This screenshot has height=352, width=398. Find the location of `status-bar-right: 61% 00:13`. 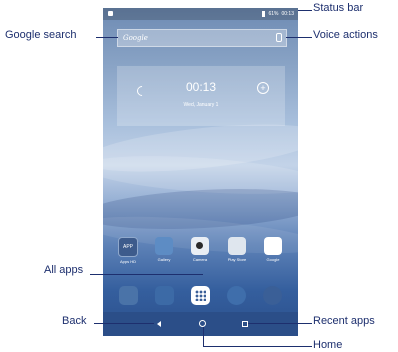

status-bar-right: 61% 00:13 is located at coordinates (278, 14).